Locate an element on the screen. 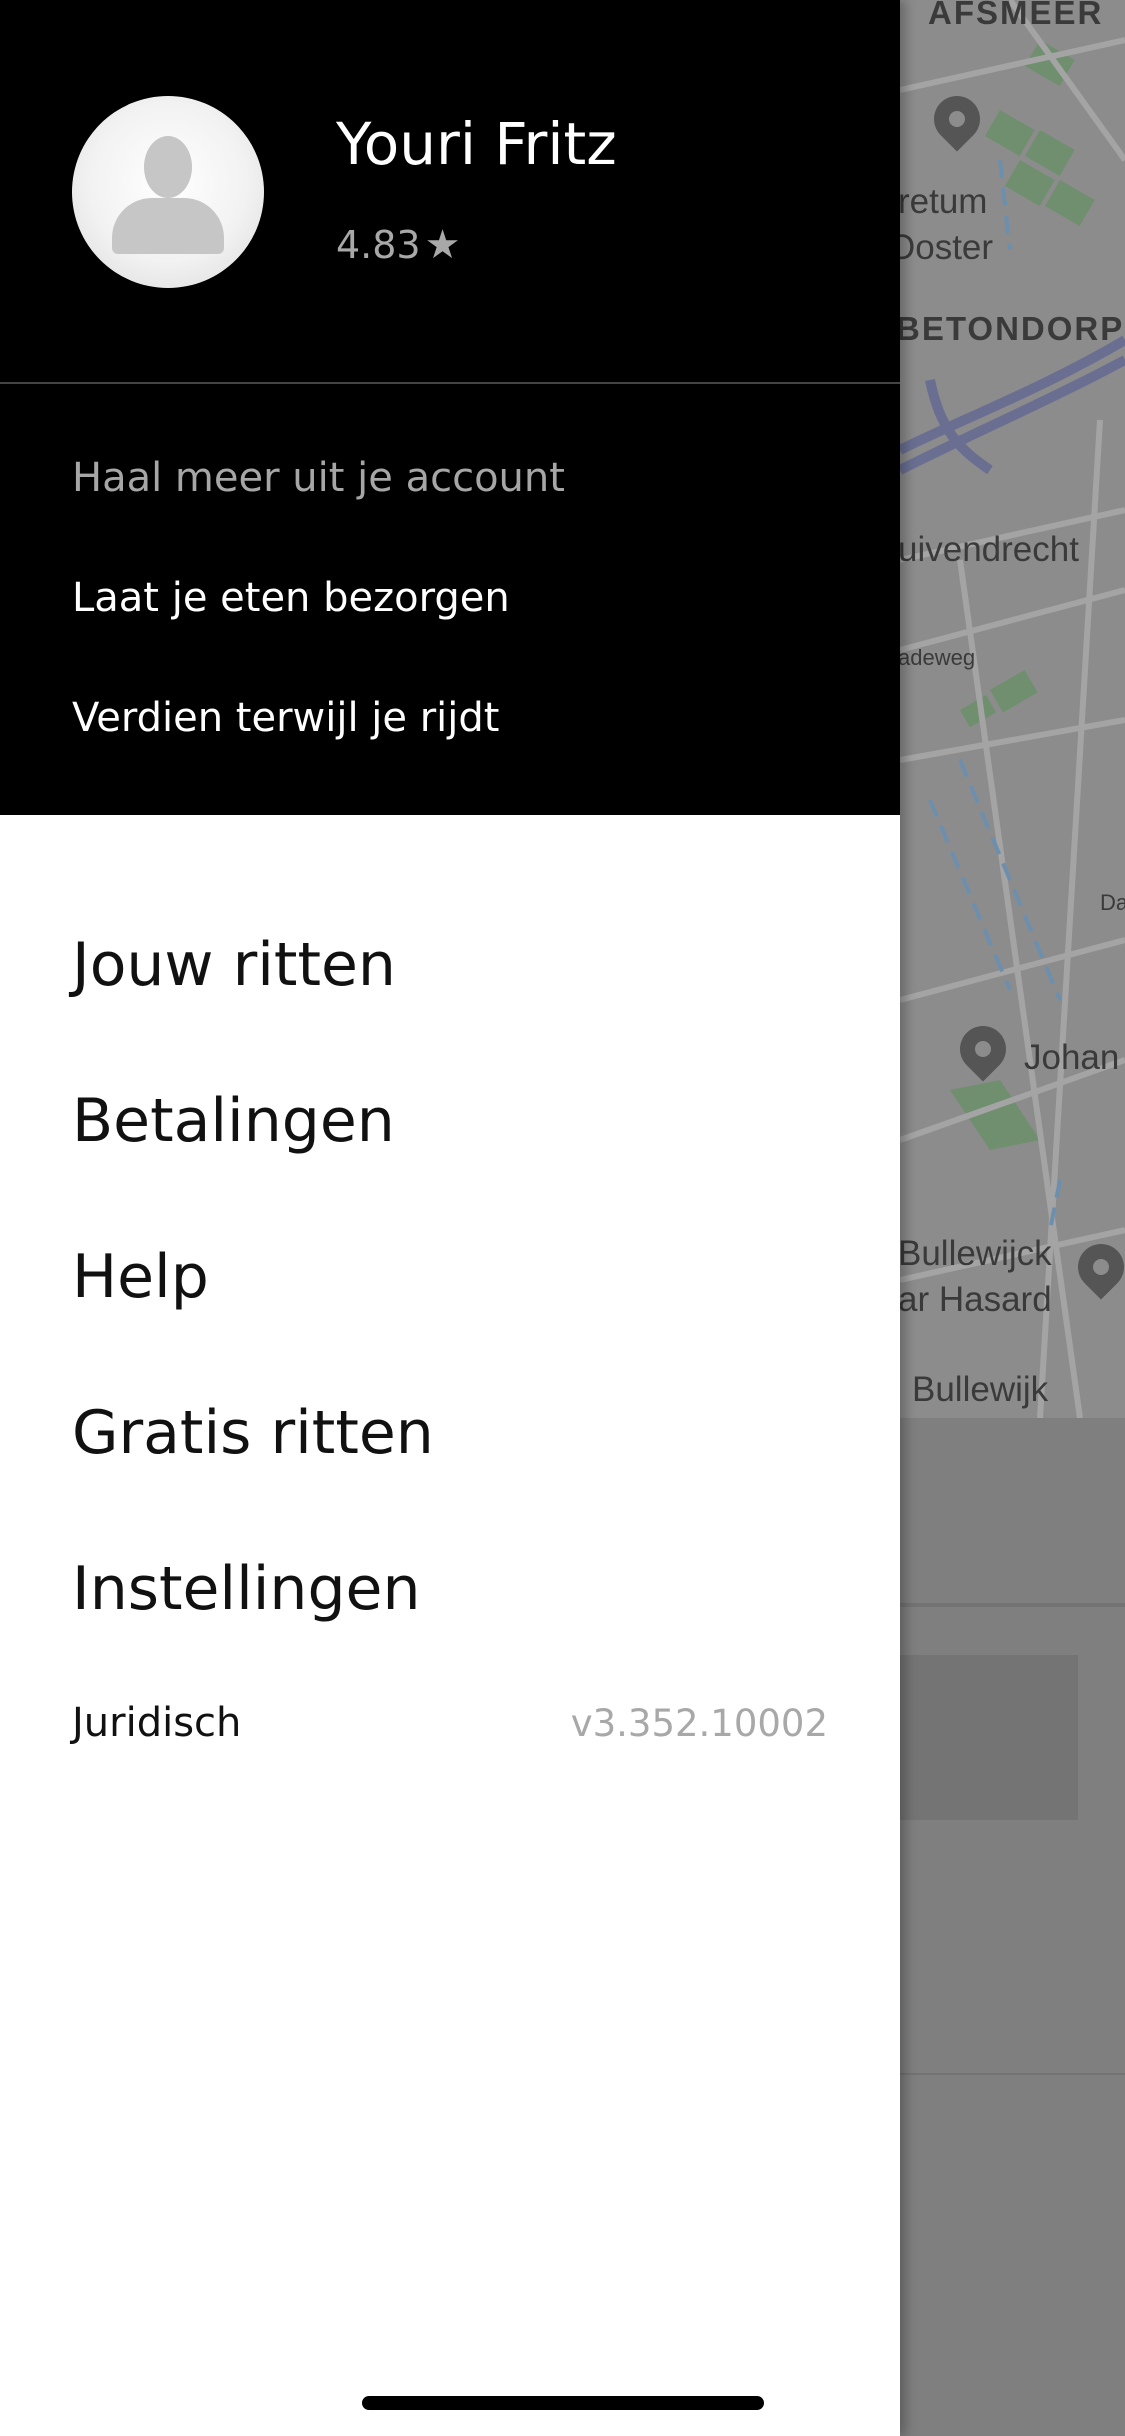 This screenshot has width=1125, height=2436. avatar is located at coordinates (168, 192).